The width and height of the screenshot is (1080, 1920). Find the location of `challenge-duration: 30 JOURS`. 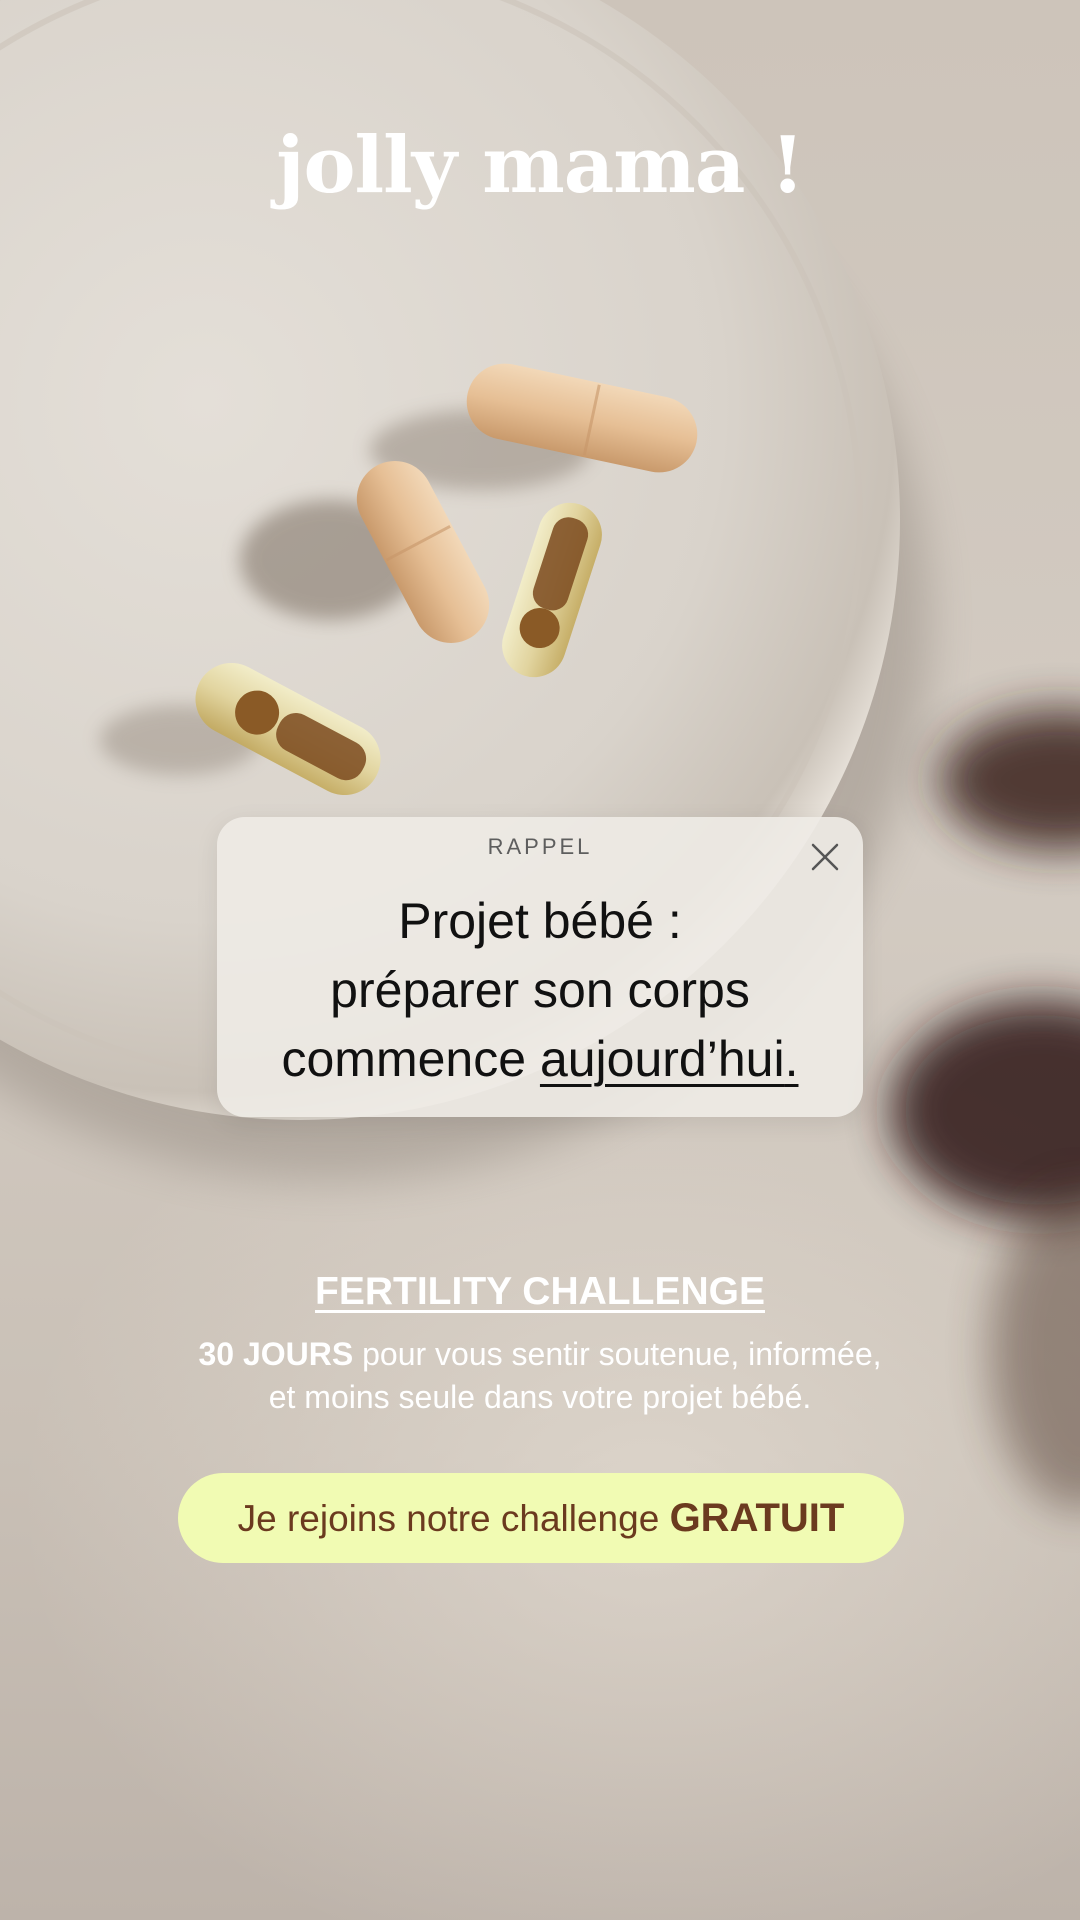

challenge-duration: 30 JOURS is located at coordinates (276, 1354).